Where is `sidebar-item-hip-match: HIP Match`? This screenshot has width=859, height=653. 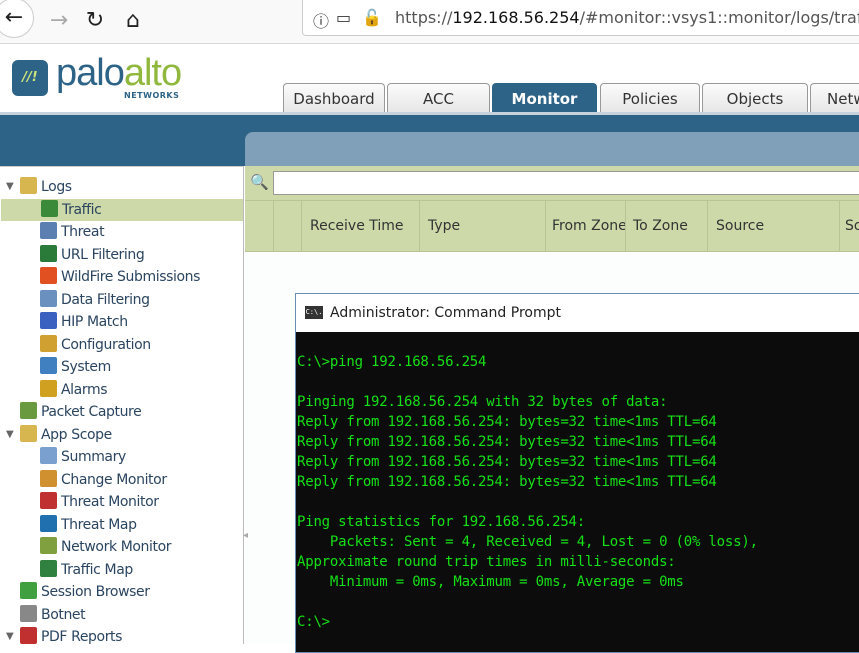
sidebar-item-hip-match: HIP Match is located at coordinates (84, 322).